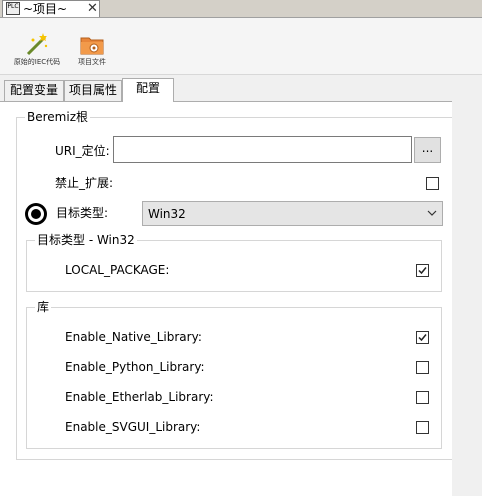 The height and width of the screenshot is (496, 482). What do you see at coordinates (86, 240) in the screenshot?
I see `target-type-group-title: 目标类型 - Win32` at bounding box center [86, 240].